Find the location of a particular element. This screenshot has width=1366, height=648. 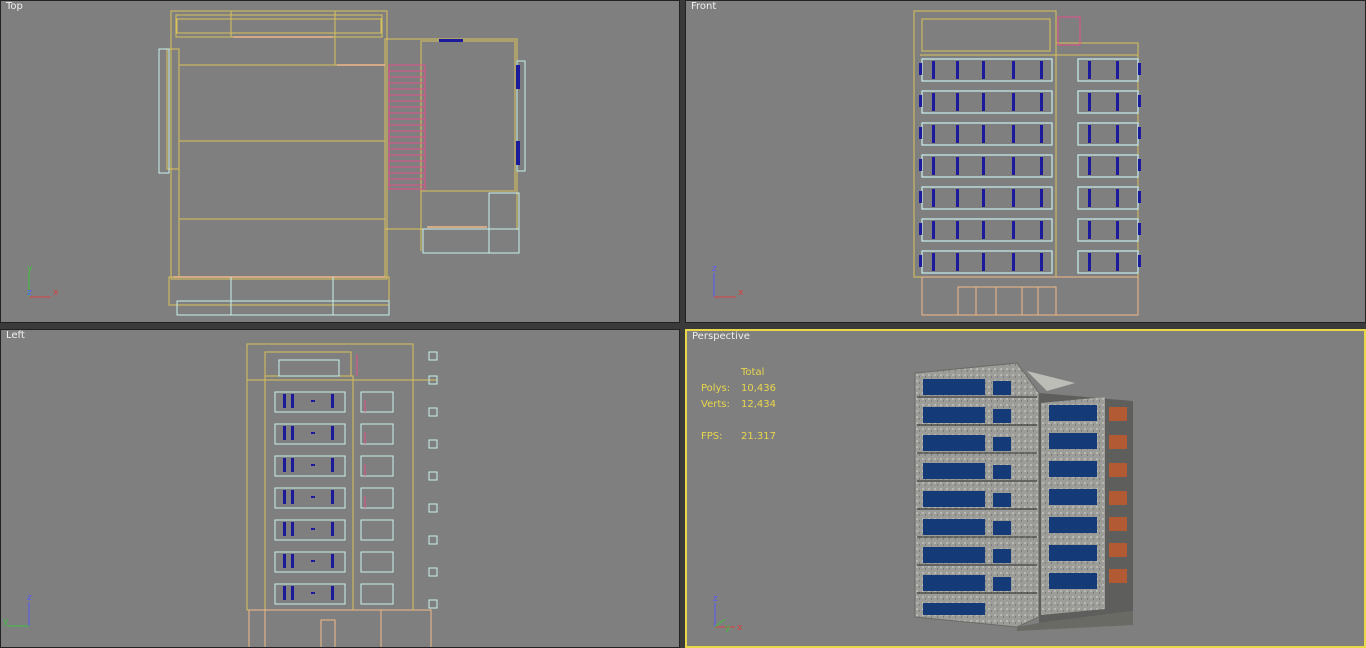

axis-tripod-left: z y is located at coordinates (17, 610).